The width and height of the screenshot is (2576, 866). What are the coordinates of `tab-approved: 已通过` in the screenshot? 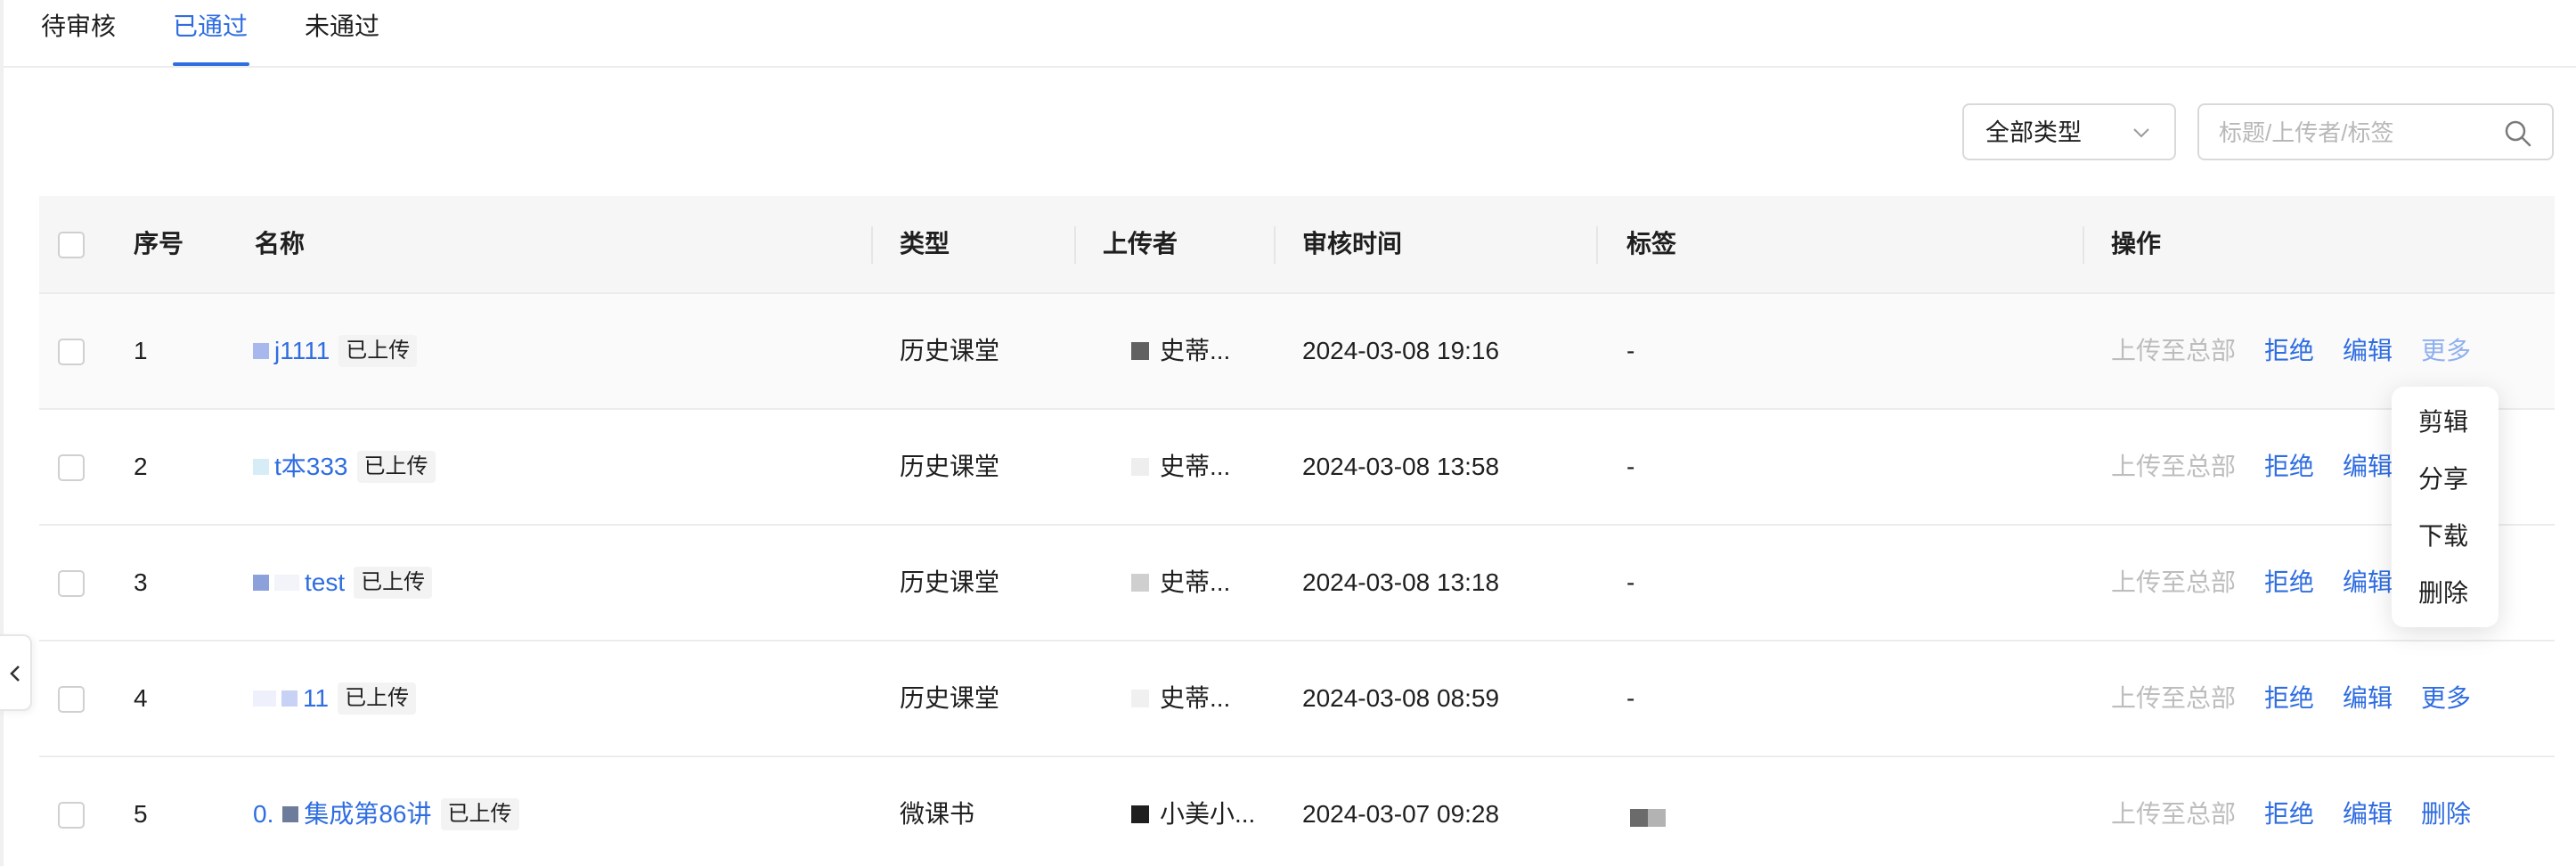 It's located at (211, 27).